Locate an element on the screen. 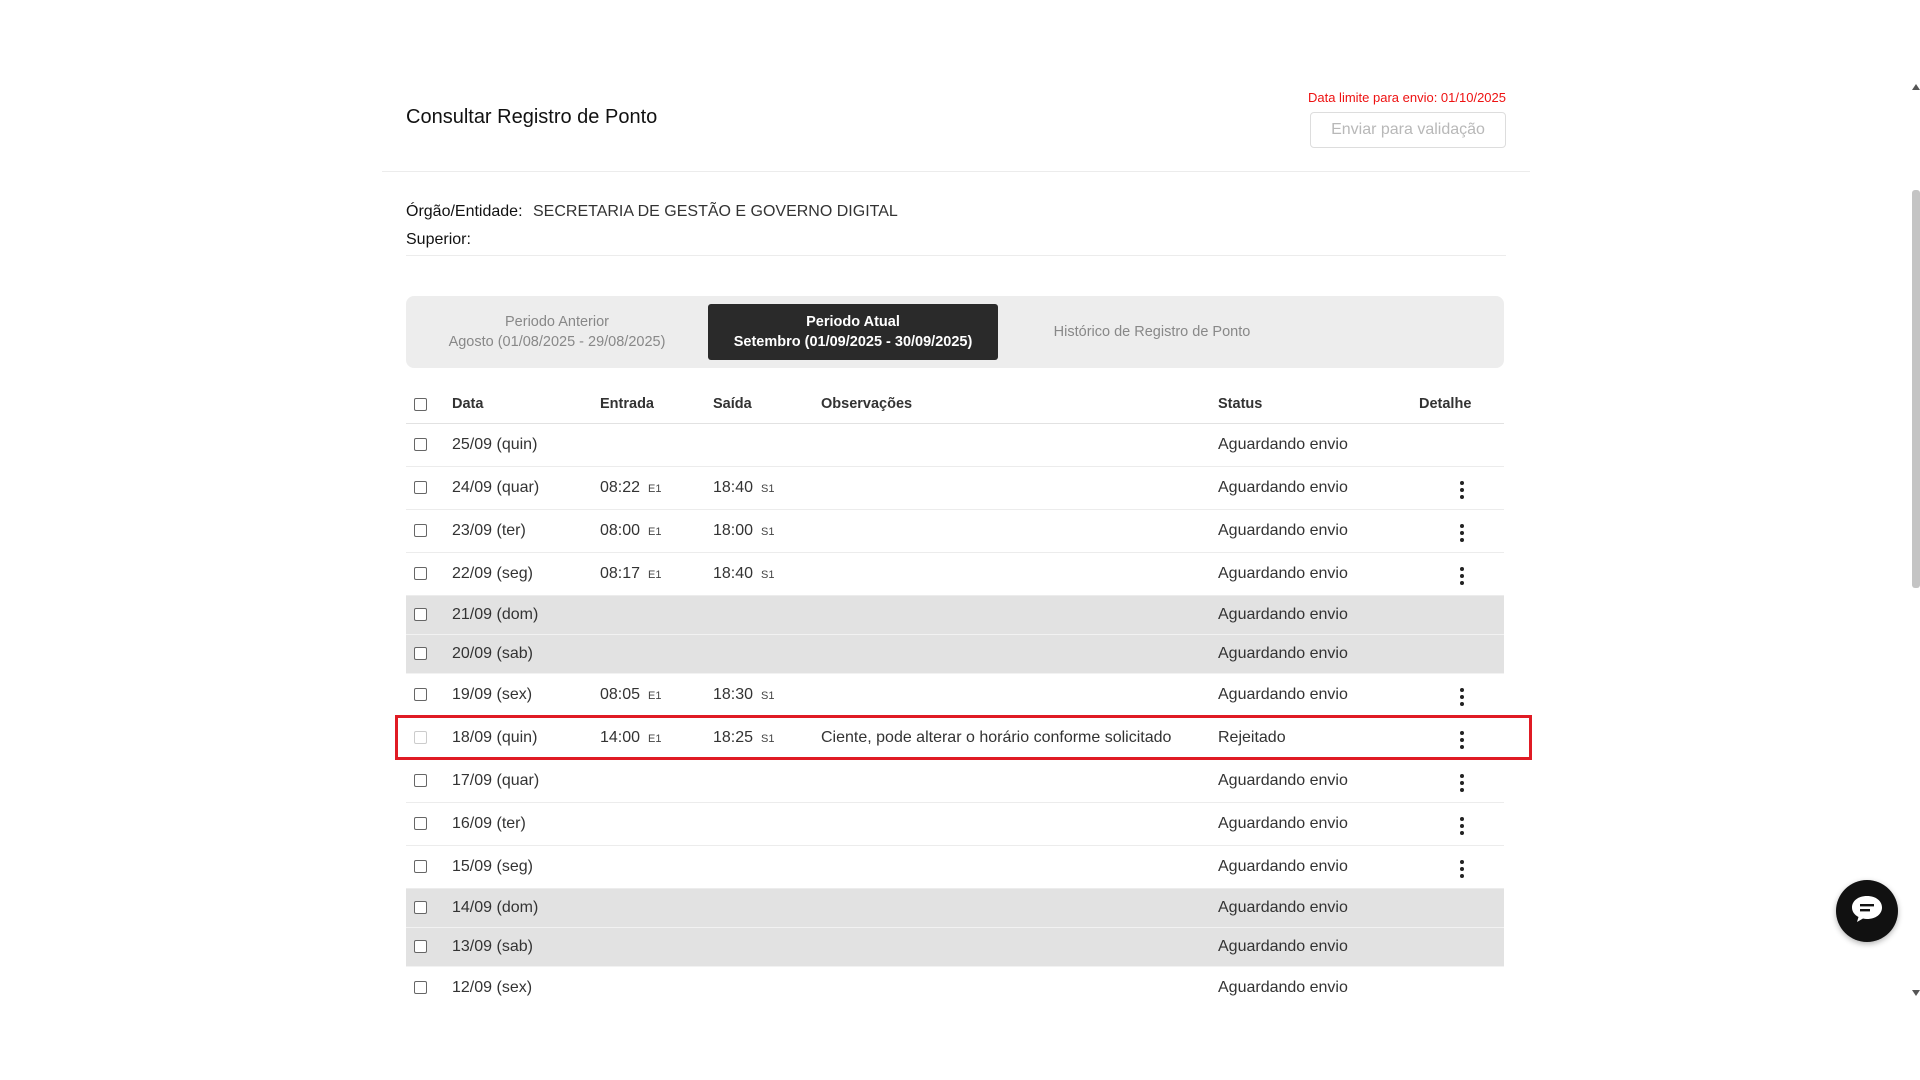 The width and height of the screenshot is (1920, 1080). table-row: 14/09 (dom) Aguardando envio is located at coordinates (955, 908).